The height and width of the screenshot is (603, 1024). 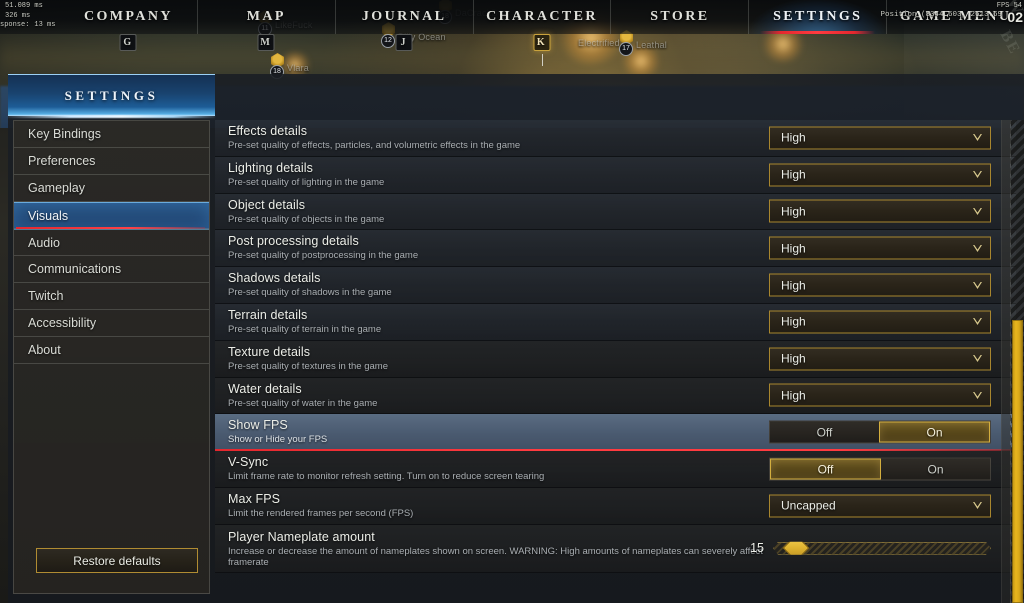 I want to click on setting-control: Off On, so click(x=880, y=469).